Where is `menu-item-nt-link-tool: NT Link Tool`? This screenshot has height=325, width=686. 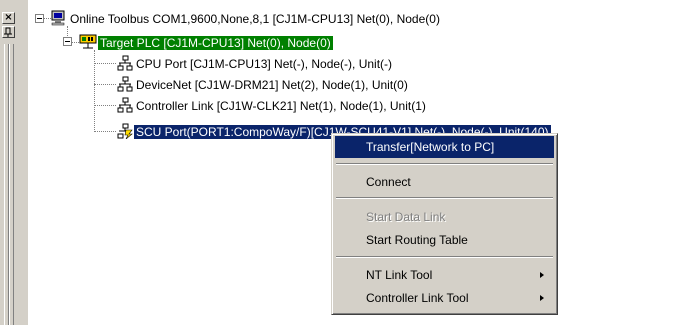
menu-item-nt-link-tool: NT Link Tool is located at coordinates (444, 275).